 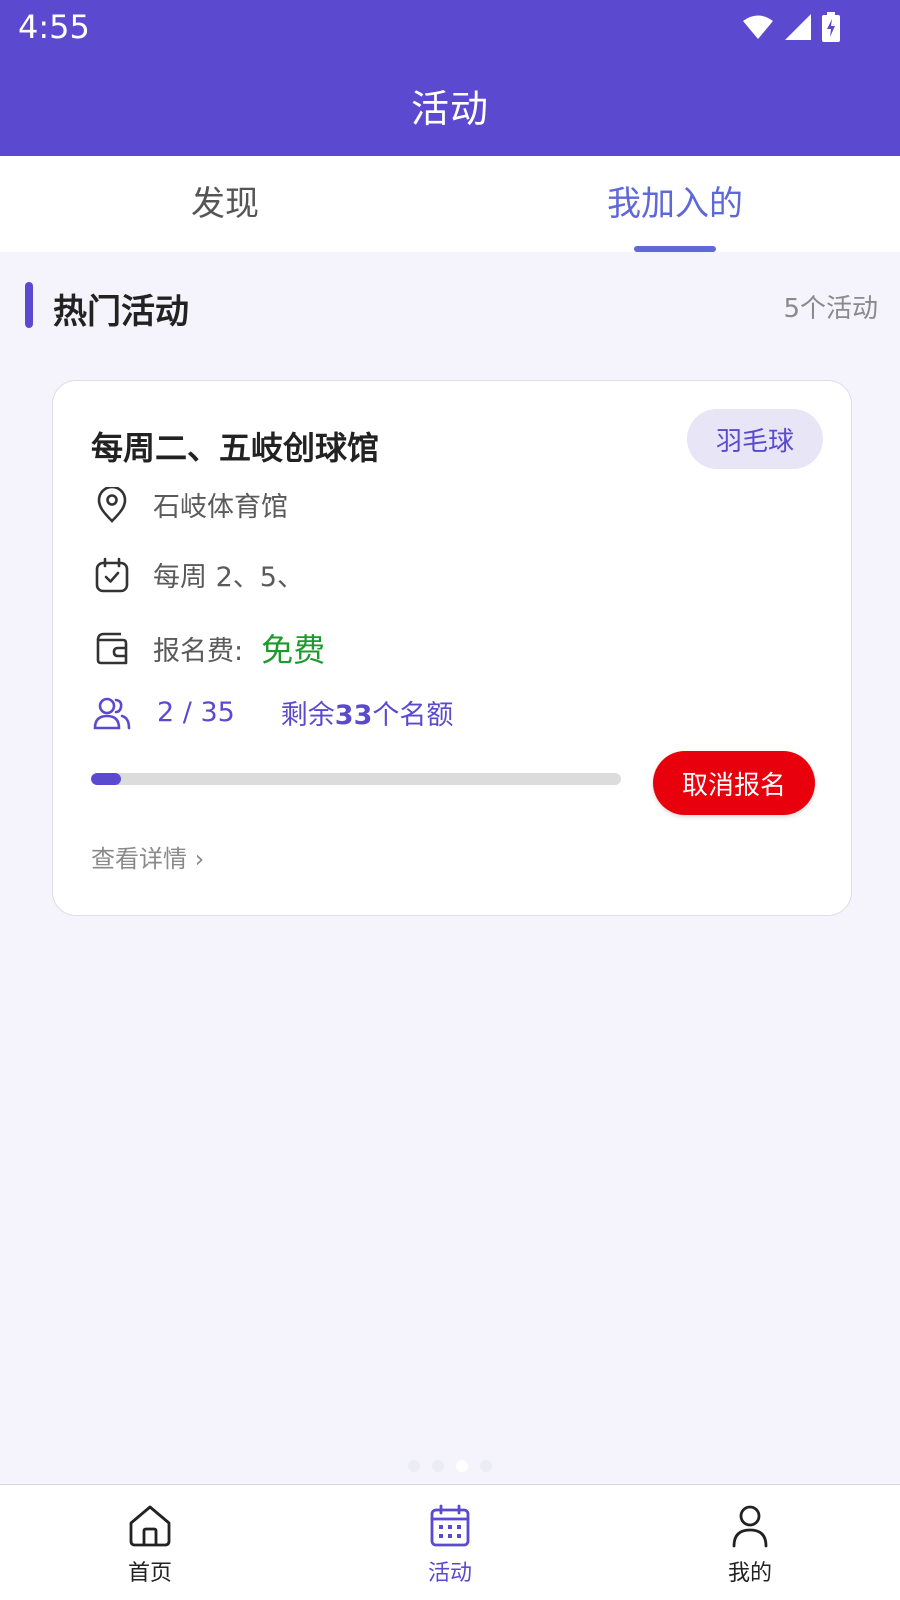 What do you see at coordinates (147, 856) in the screenshot?
I see `view-details-link: 查看详情 ›` at bounding box center [147, 856].